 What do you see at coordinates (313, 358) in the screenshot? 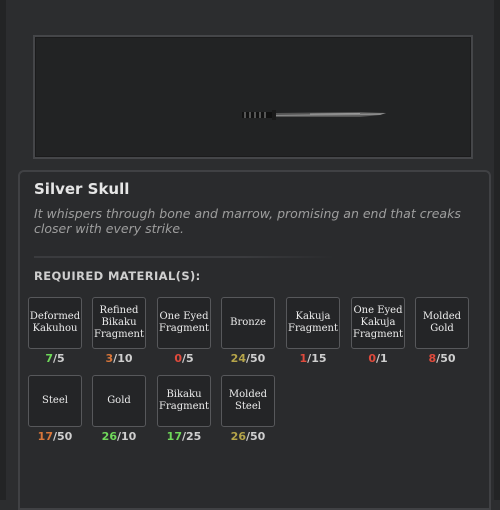
I see `material-count: 1/15` at bounding box center [313, 358].